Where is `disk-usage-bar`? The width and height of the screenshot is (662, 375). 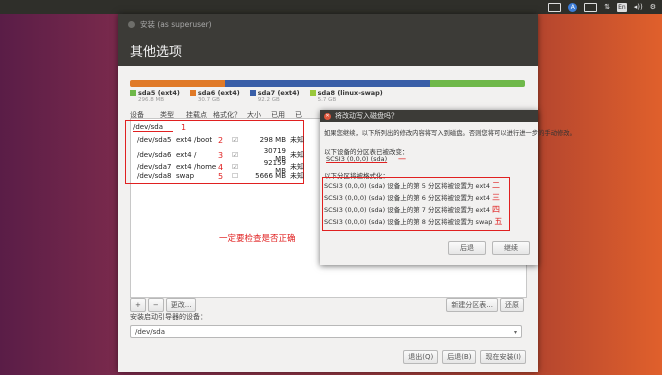
disk-usage-bar is located at coordinates (327, 83).